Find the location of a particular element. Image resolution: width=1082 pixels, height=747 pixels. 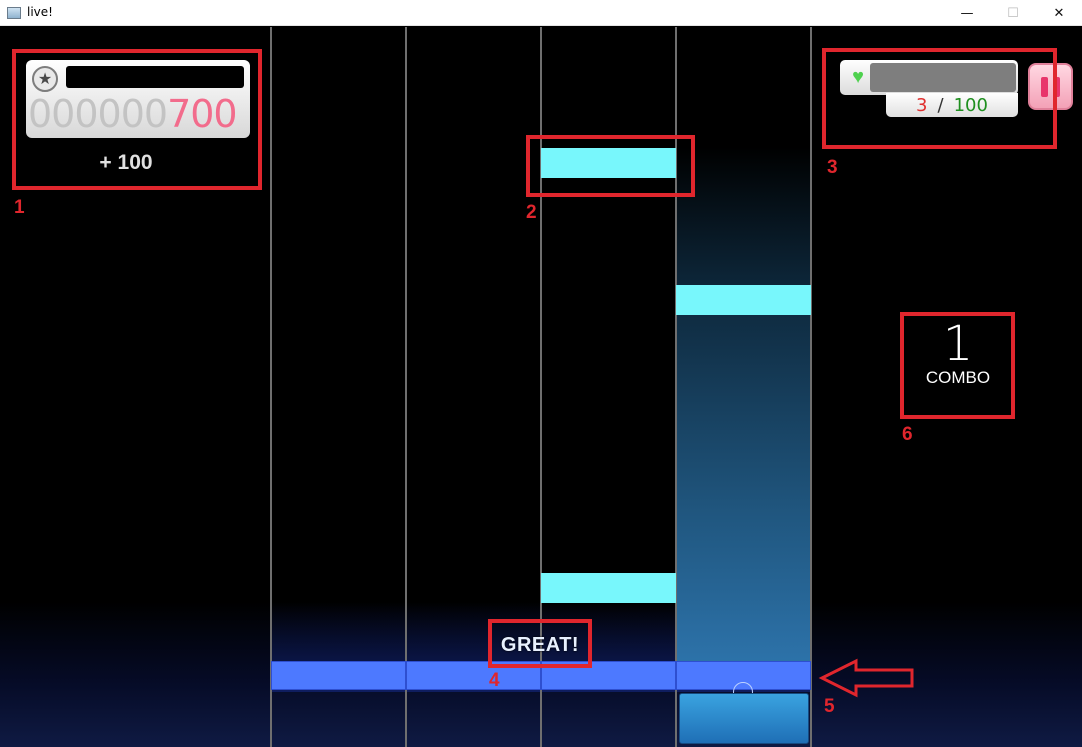

window-title: live! is located at coordinates (40, 12).